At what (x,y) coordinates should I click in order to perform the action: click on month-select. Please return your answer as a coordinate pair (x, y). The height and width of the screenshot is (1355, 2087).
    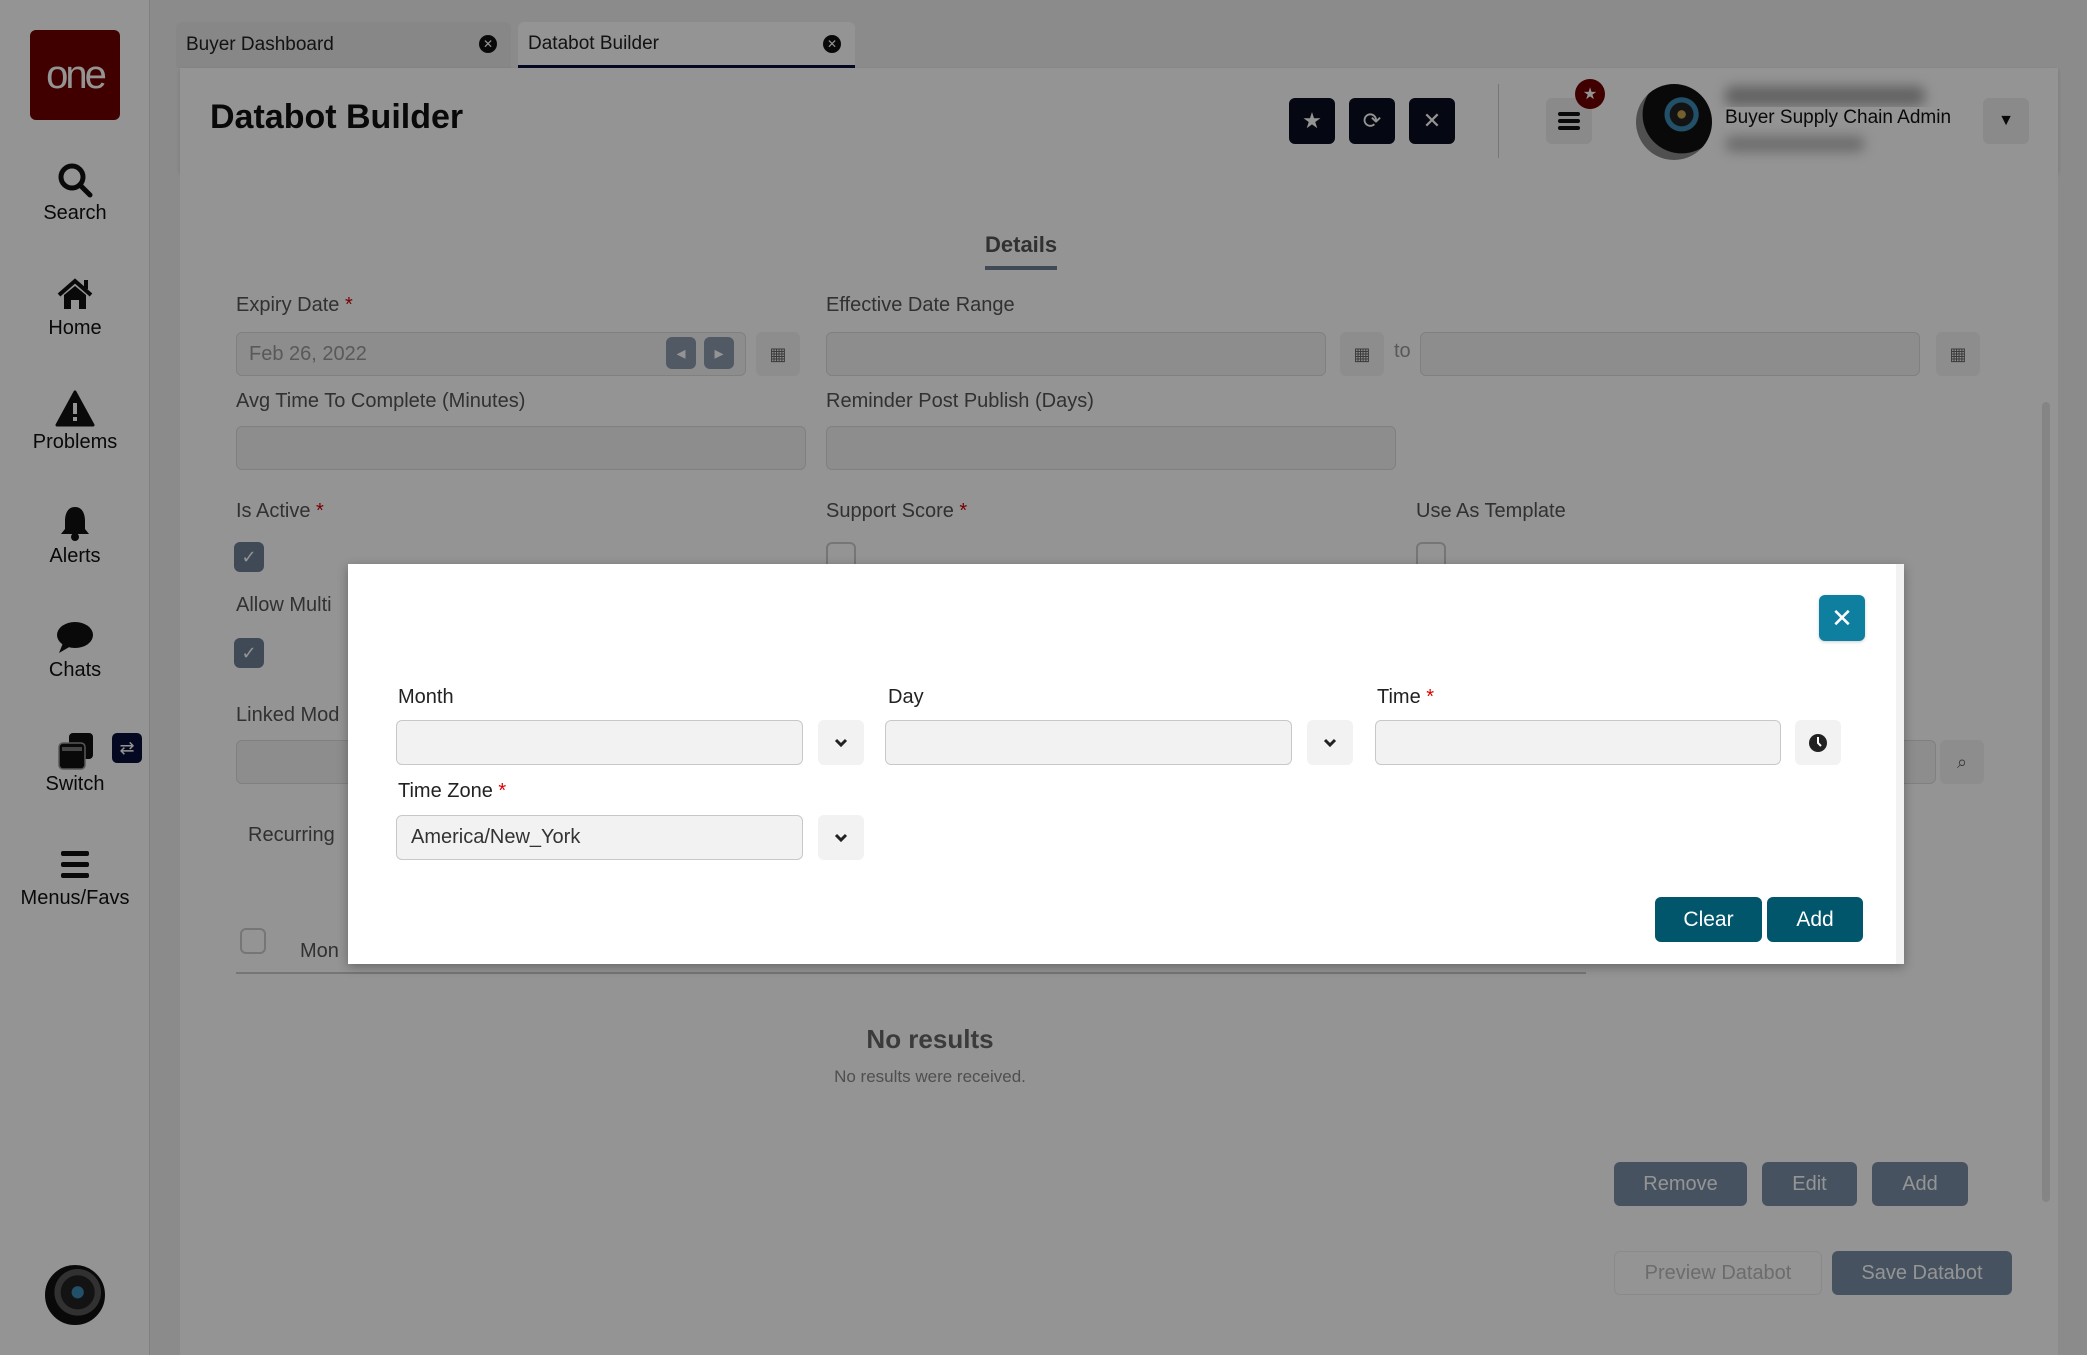
    Looking at the image, I should click on (599, 742).